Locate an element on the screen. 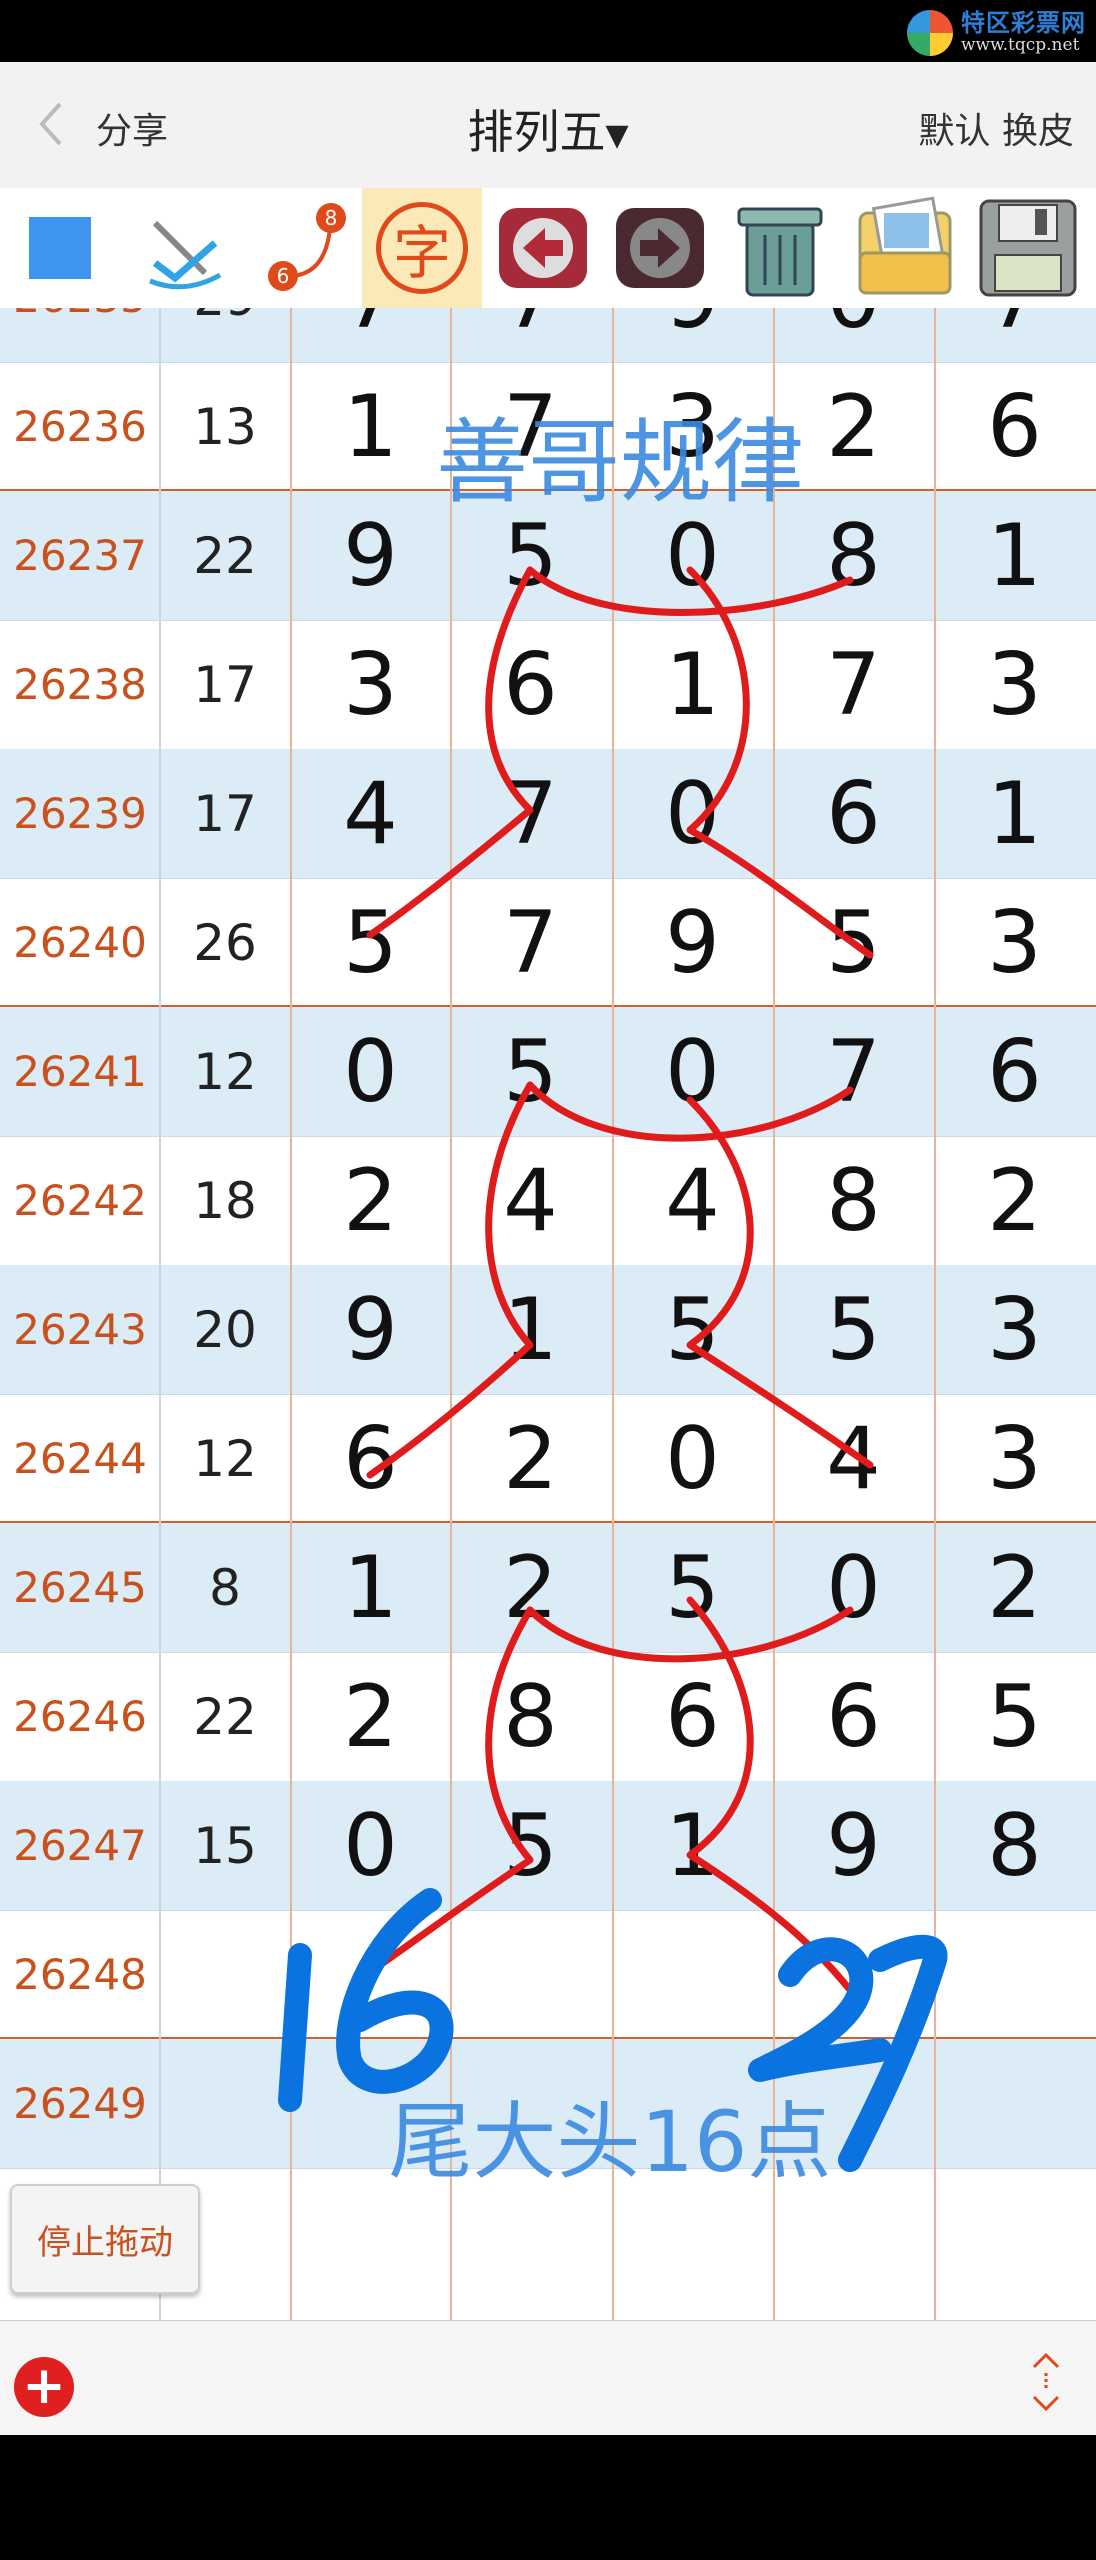 The height and width of the screenshot is (2560, 1096). table-row: 26239 17 4 7 0 6 1 is located at coordinates (548, 813).